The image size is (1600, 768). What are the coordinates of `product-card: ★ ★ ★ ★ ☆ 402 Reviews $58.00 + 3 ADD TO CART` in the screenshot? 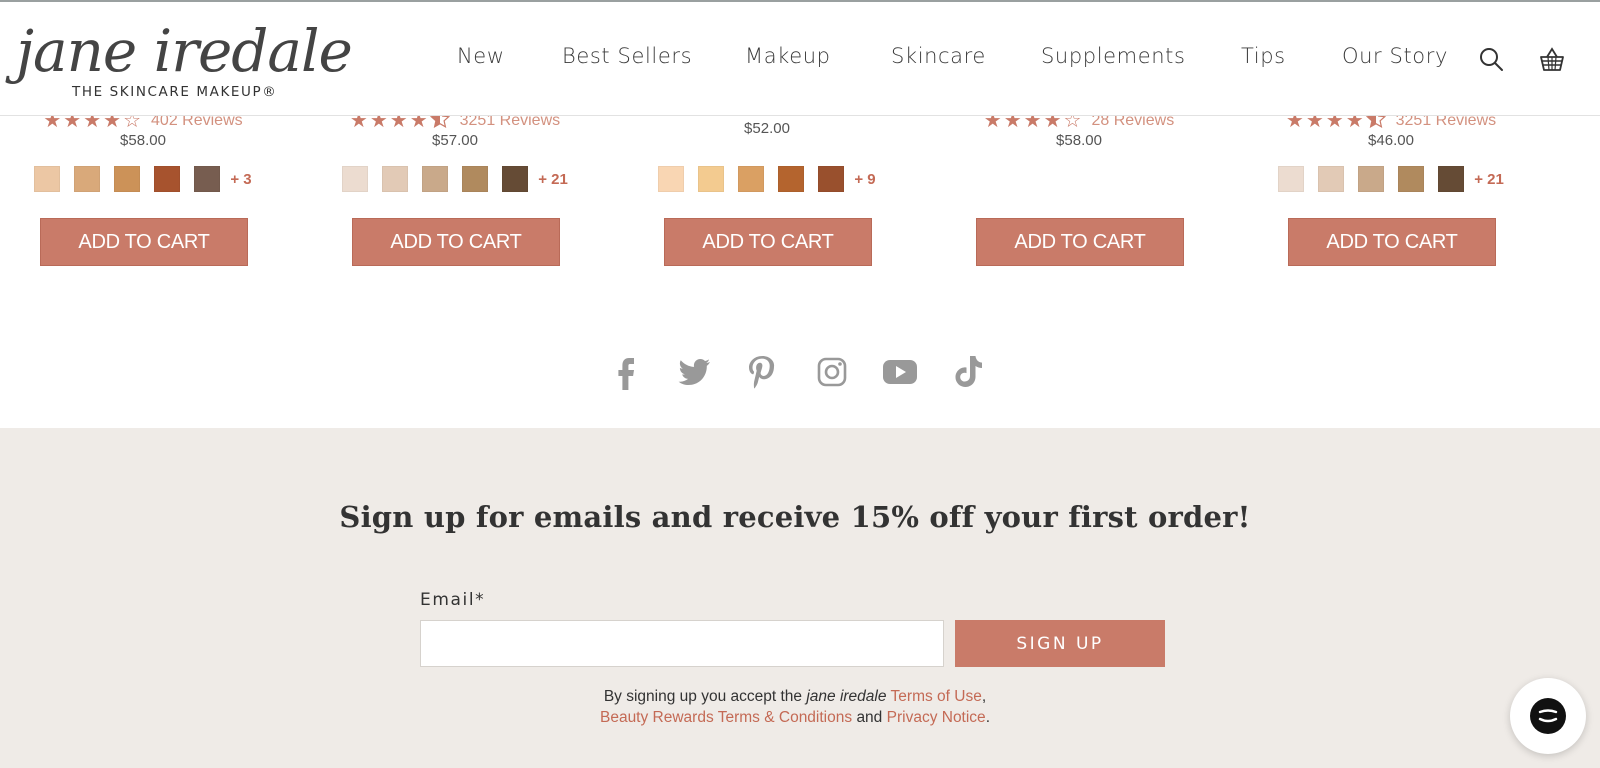 It's located at (146, 188).